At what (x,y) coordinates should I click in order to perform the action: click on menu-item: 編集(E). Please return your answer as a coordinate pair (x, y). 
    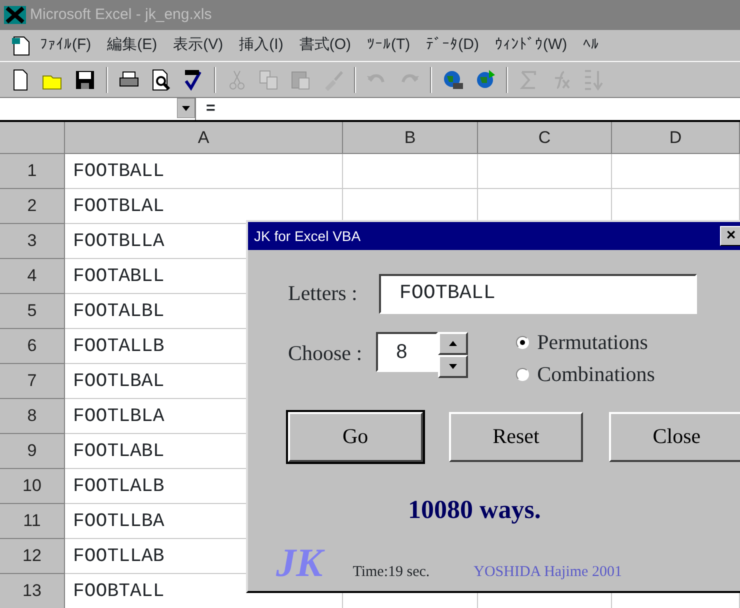
    Looking at the image, I should click on (132, 45).